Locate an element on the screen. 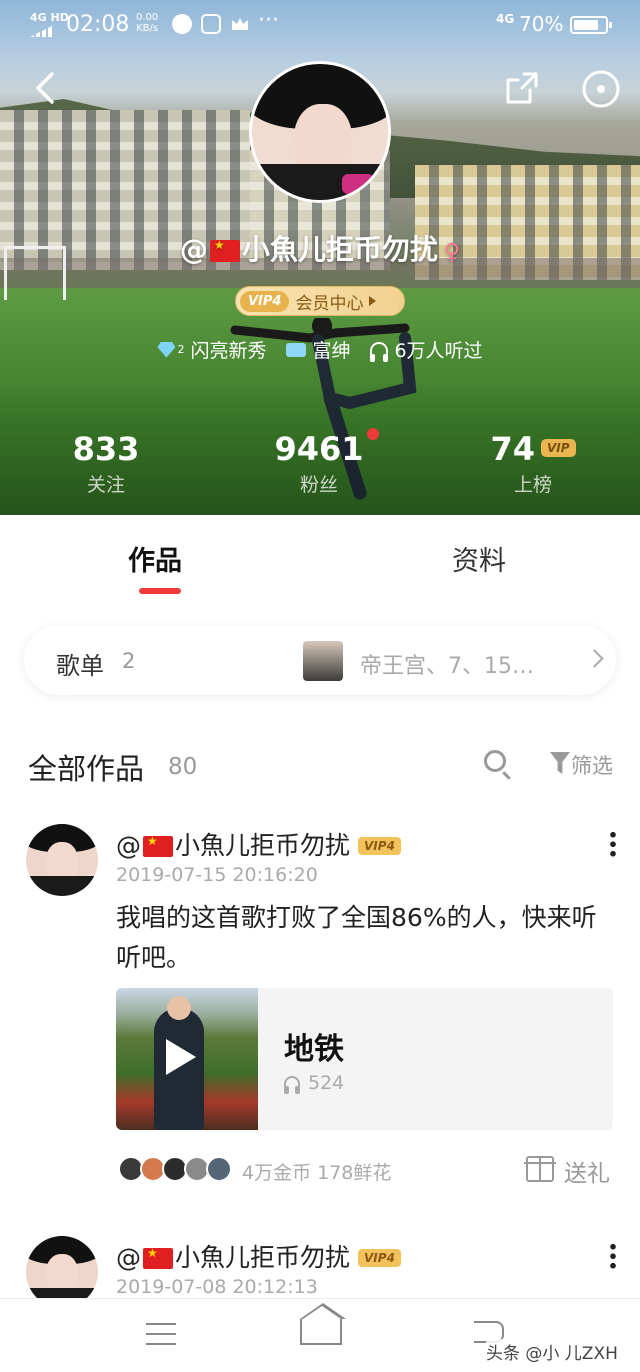  profile-badges: 2 闪亮新秀 富绅 6万人听过 is located at coordinates (320, 349).